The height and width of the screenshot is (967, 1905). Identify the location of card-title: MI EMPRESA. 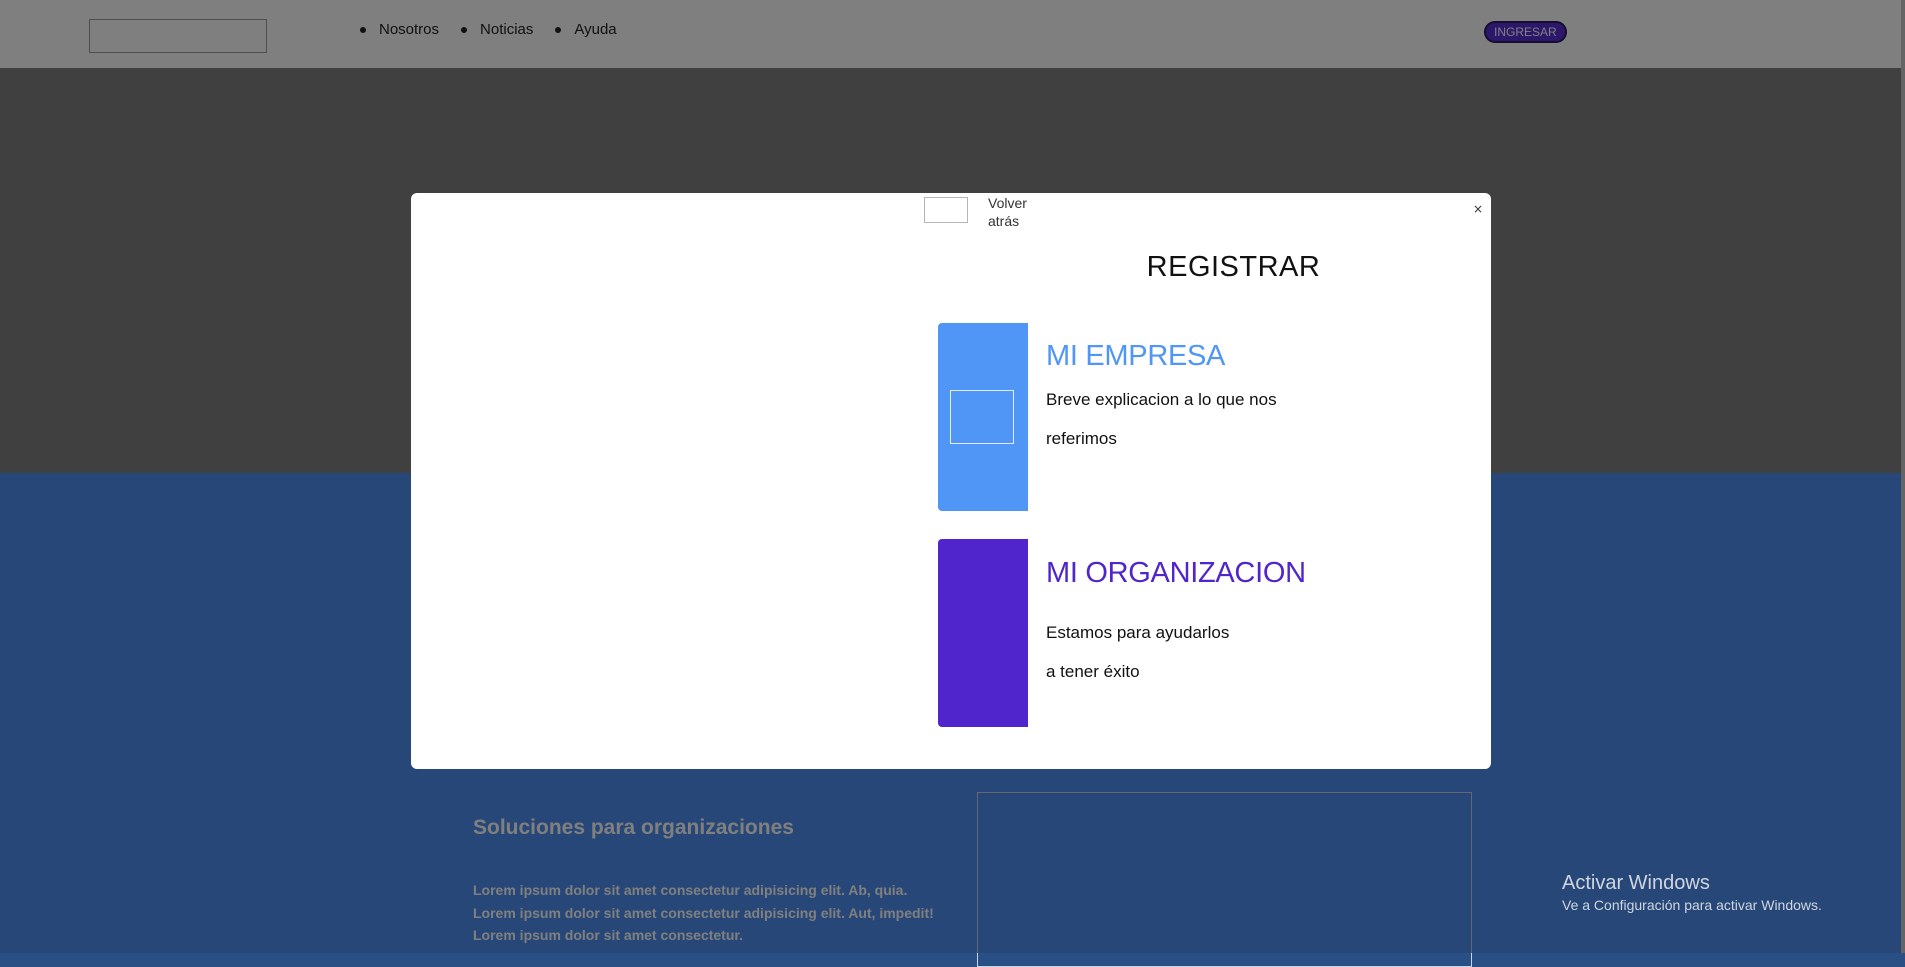
(1136, 356).